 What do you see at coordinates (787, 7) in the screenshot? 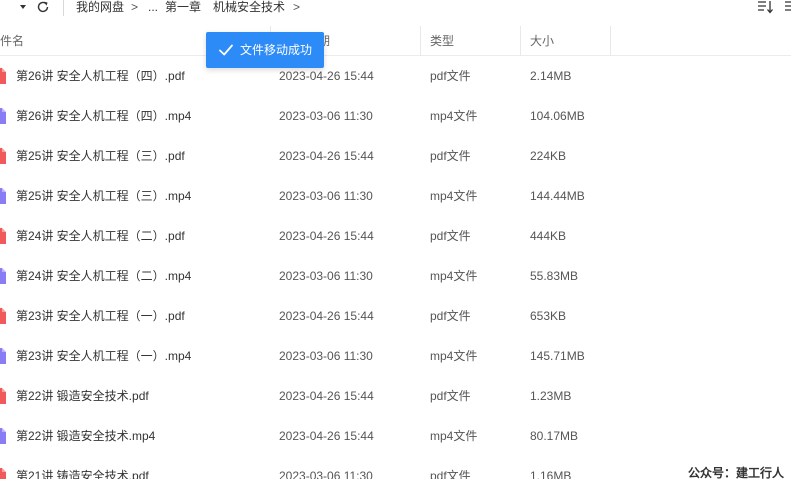
I see `more-icon` at bounding box center [787, 7].